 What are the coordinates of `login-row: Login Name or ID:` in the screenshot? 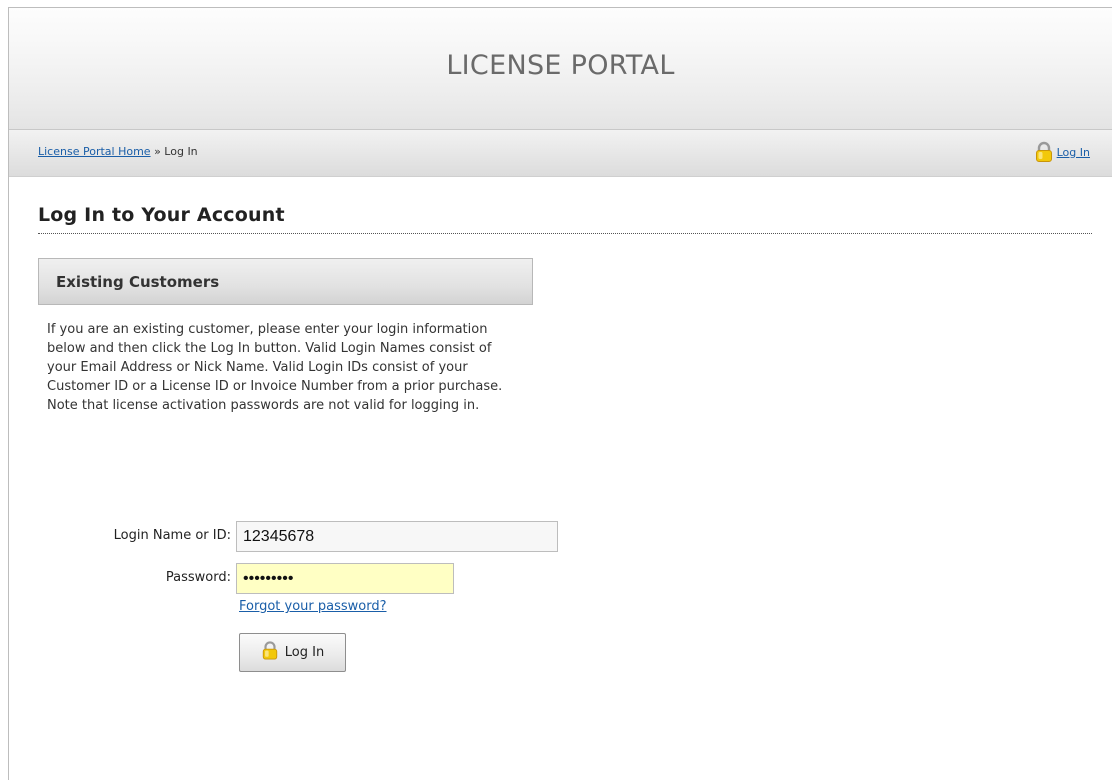 It's located at (153, 535).